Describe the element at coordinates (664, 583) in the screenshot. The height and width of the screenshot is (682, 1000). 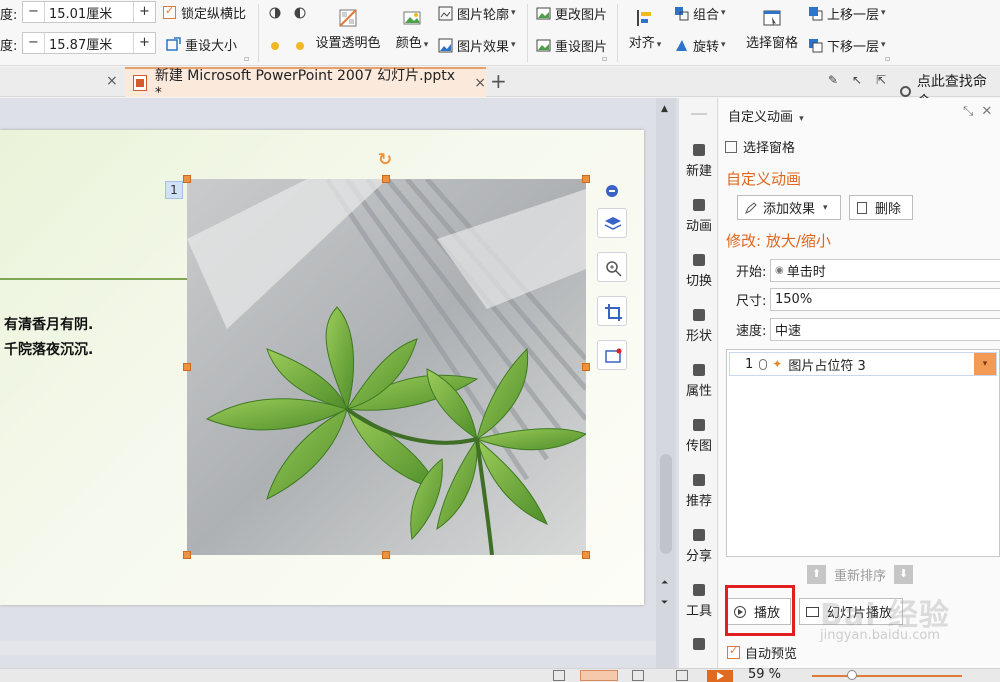
I see `prev-slide-icon: ⏶` at that location.